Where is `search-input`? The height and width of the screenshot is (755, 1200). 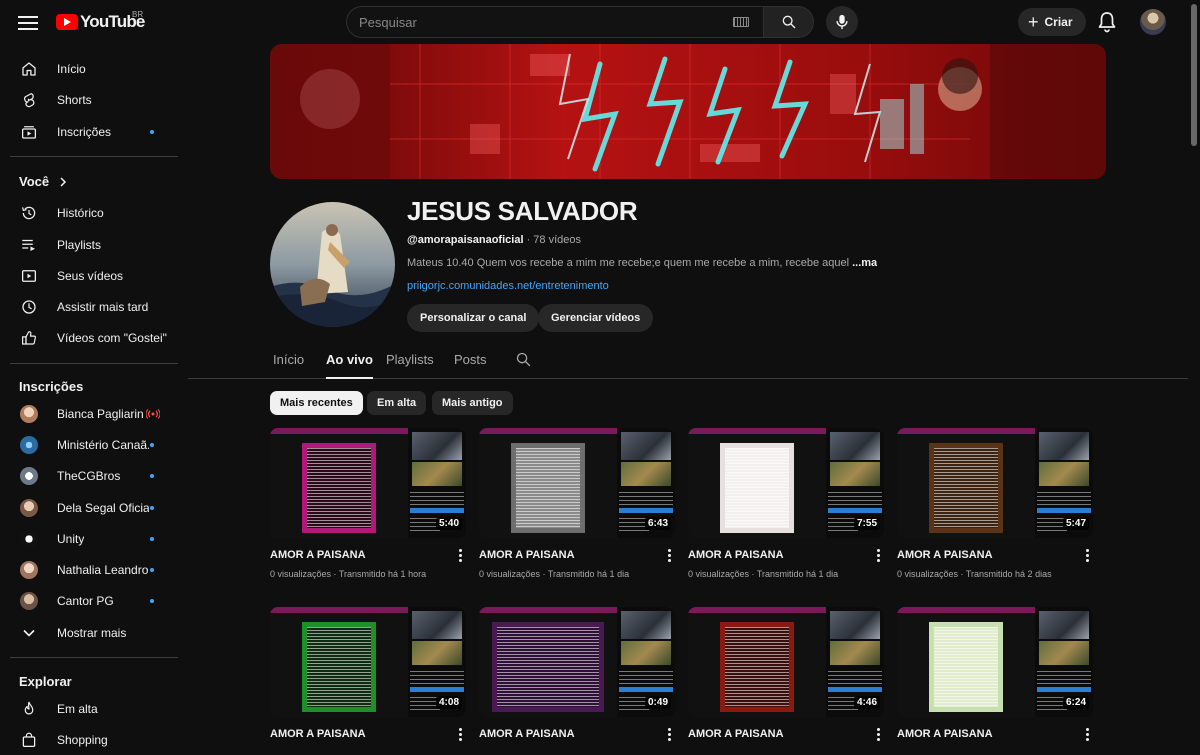 search-input is located at coordinates (546, 22).